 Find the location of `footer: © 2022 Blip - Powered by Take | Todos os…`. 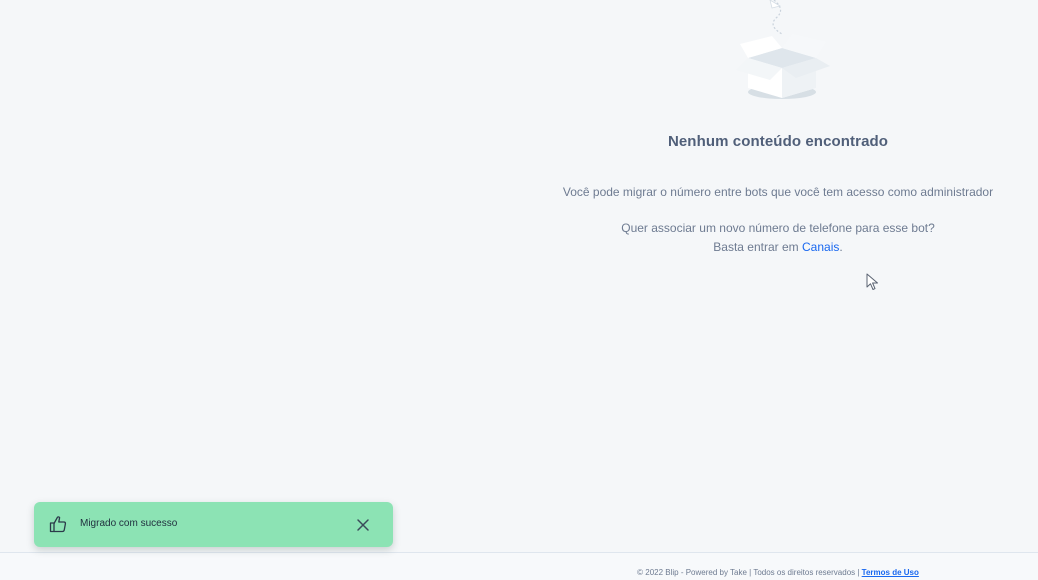

footer: © 2022 Blip - Powered by Take | Todos os… is located at coordinates (519, 566).